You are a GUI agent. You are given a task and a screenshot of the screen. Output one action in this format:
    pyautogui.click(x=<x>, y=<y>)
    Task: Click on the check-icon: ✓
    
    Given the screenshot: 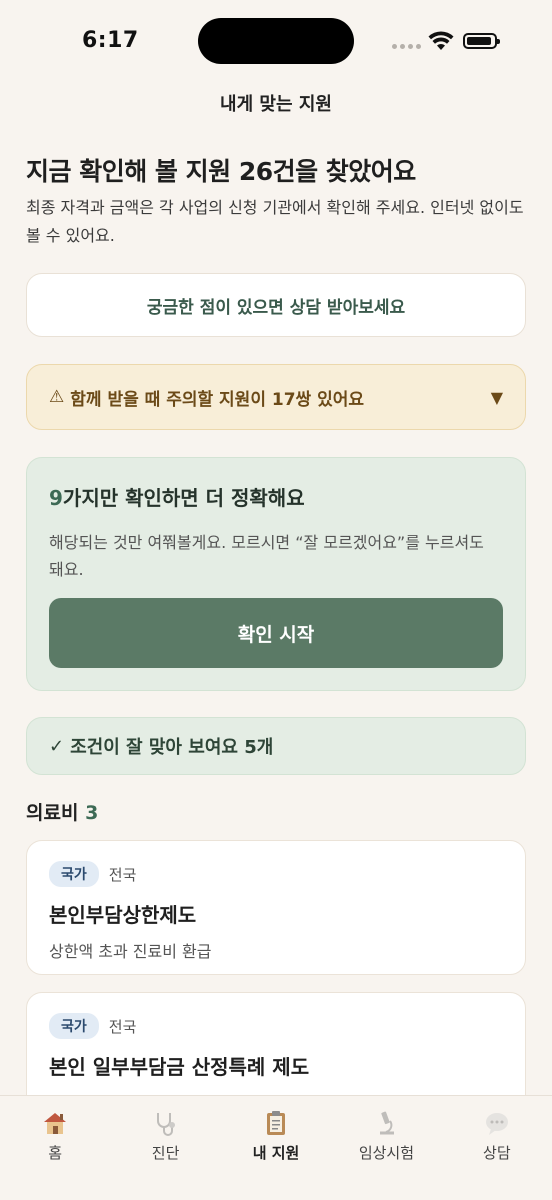 What is the action you would take?
    pyautogui.click(x=57, y=746)
    